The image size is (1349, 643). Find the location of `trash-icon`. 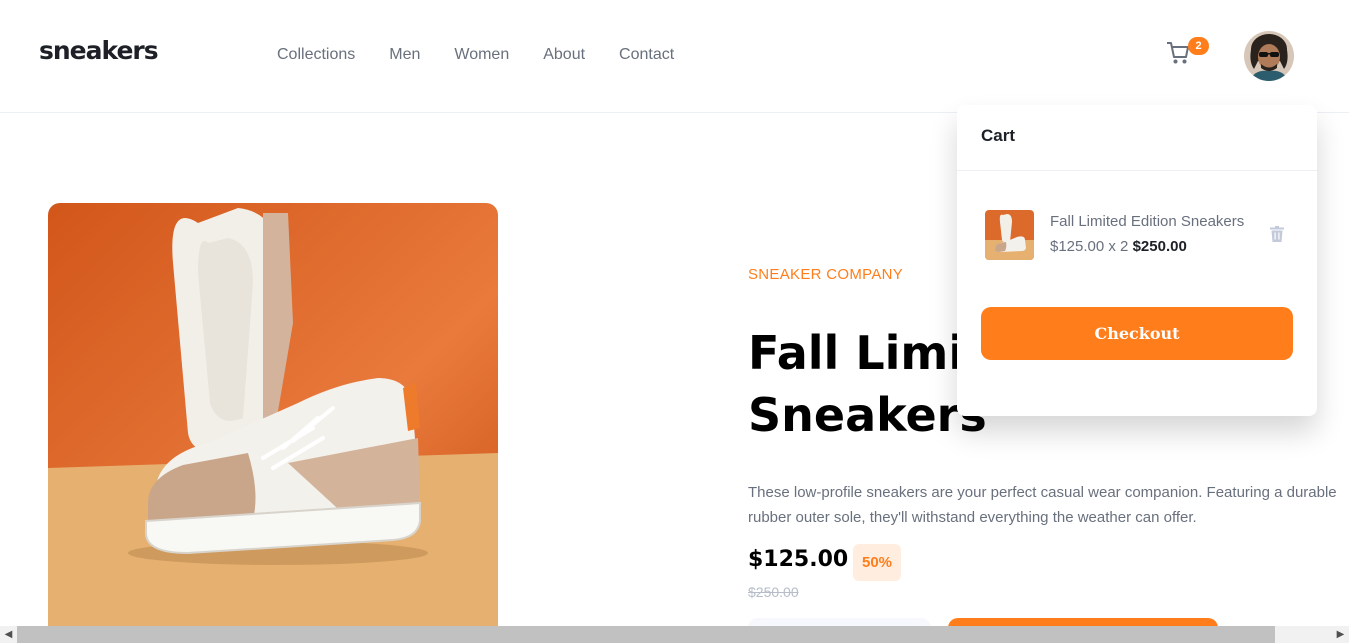

trash-icon is located at coordinates (1277, 234).